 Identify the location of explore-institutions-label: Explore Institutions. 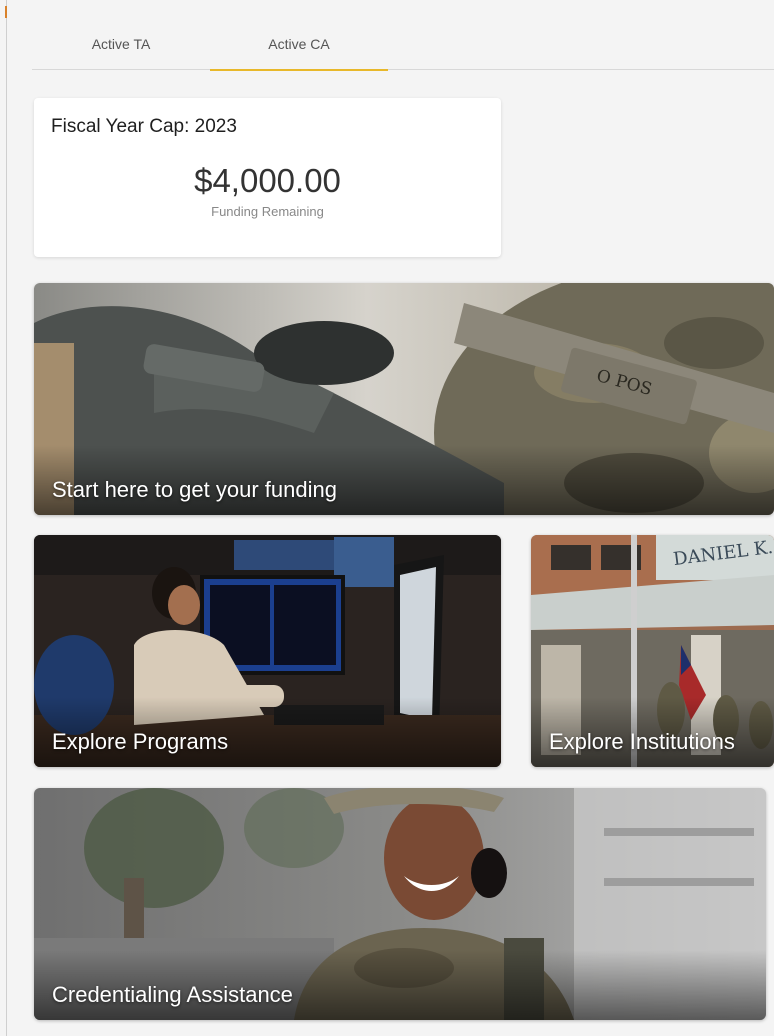
(642, 741).